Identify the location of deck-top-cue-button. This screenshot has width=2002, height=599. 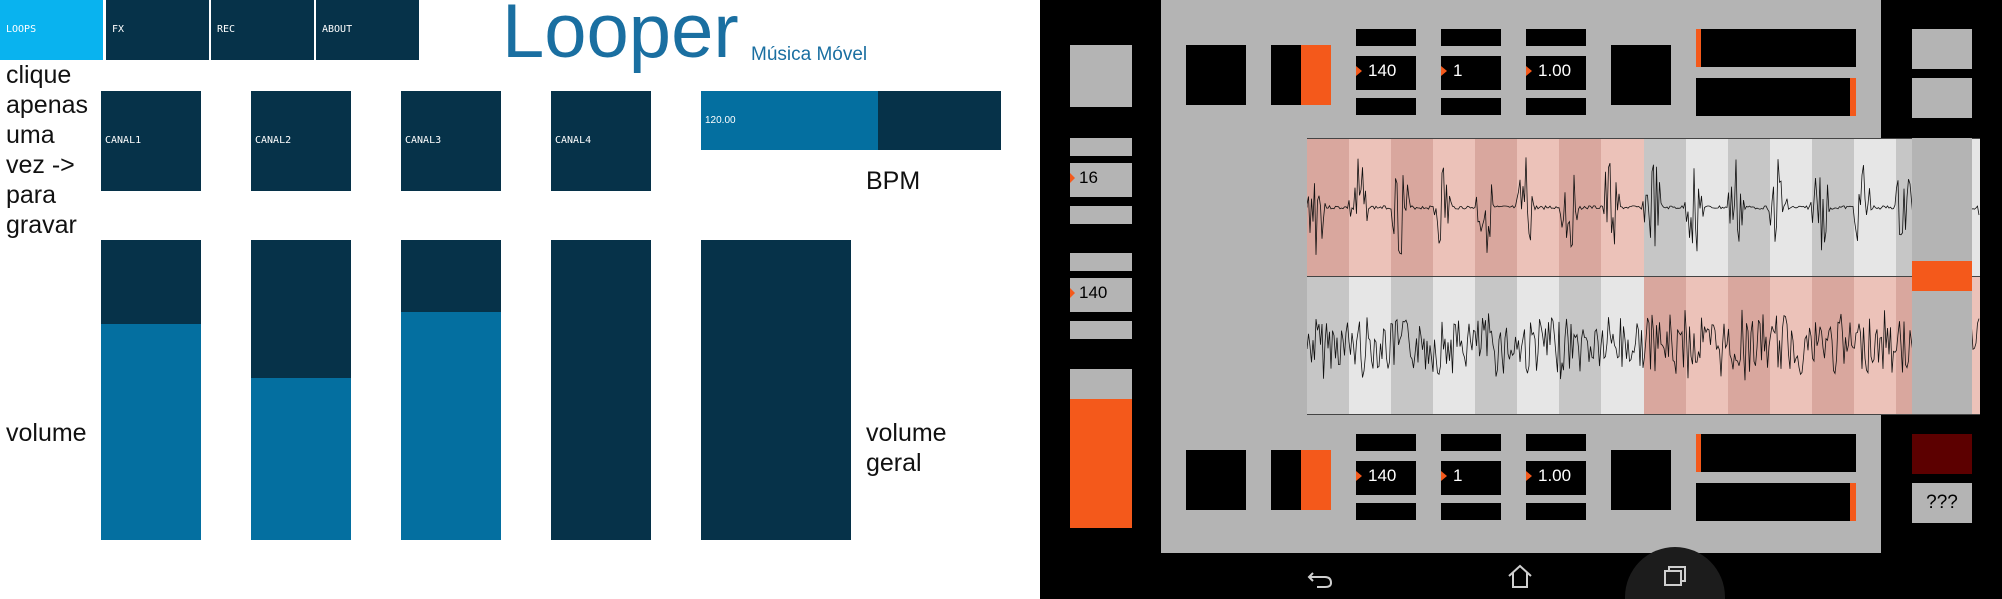
(1301, 75).